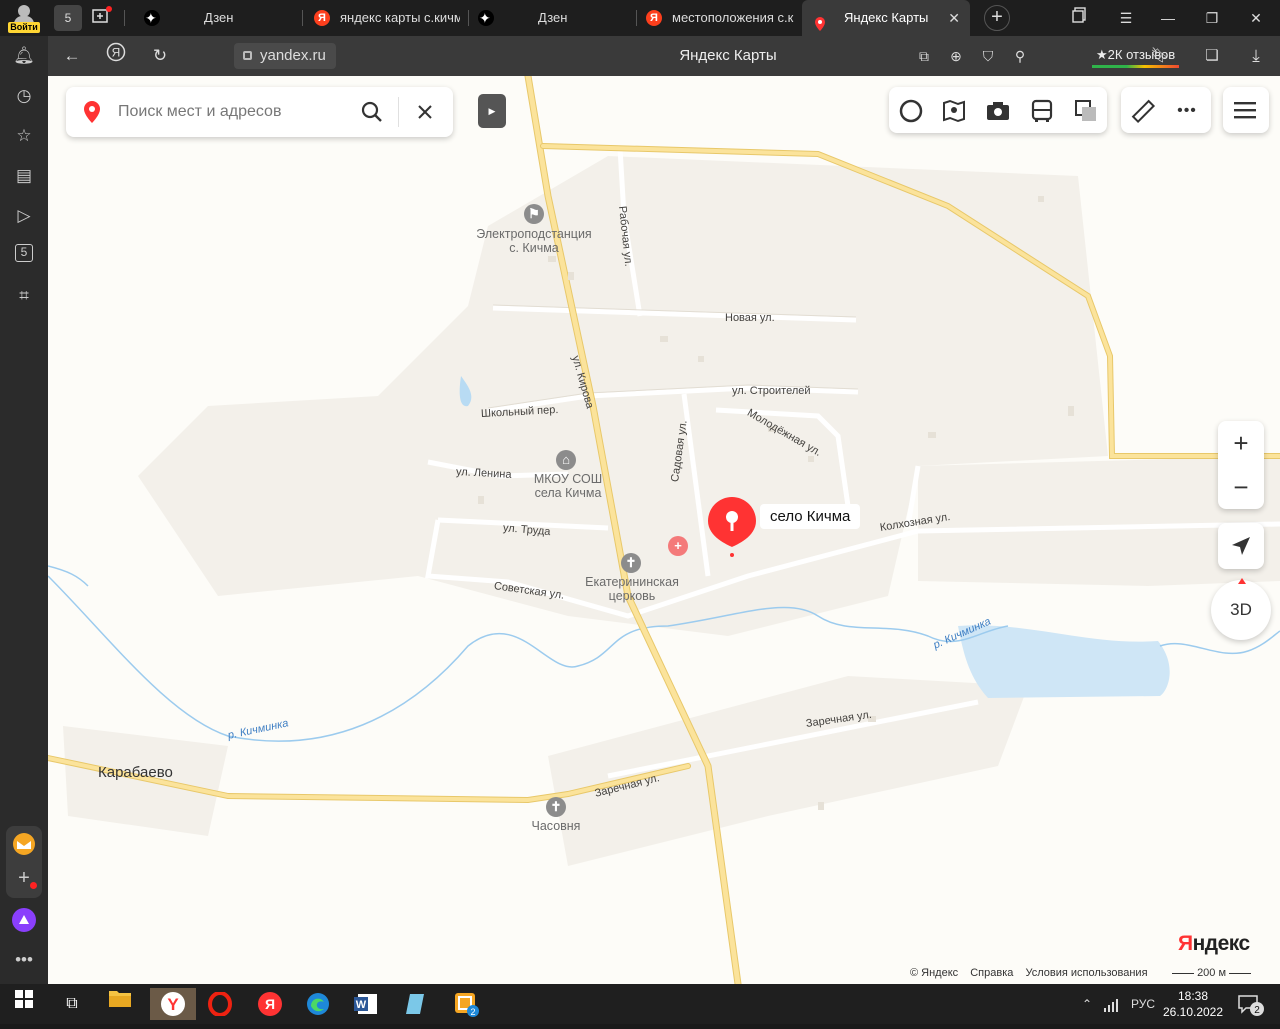 This screenshot has width=1280, height=1029. Describe the element at coordinates (771, 391) in the screenshot. I see `street-label: ул. Строителей` at that location.